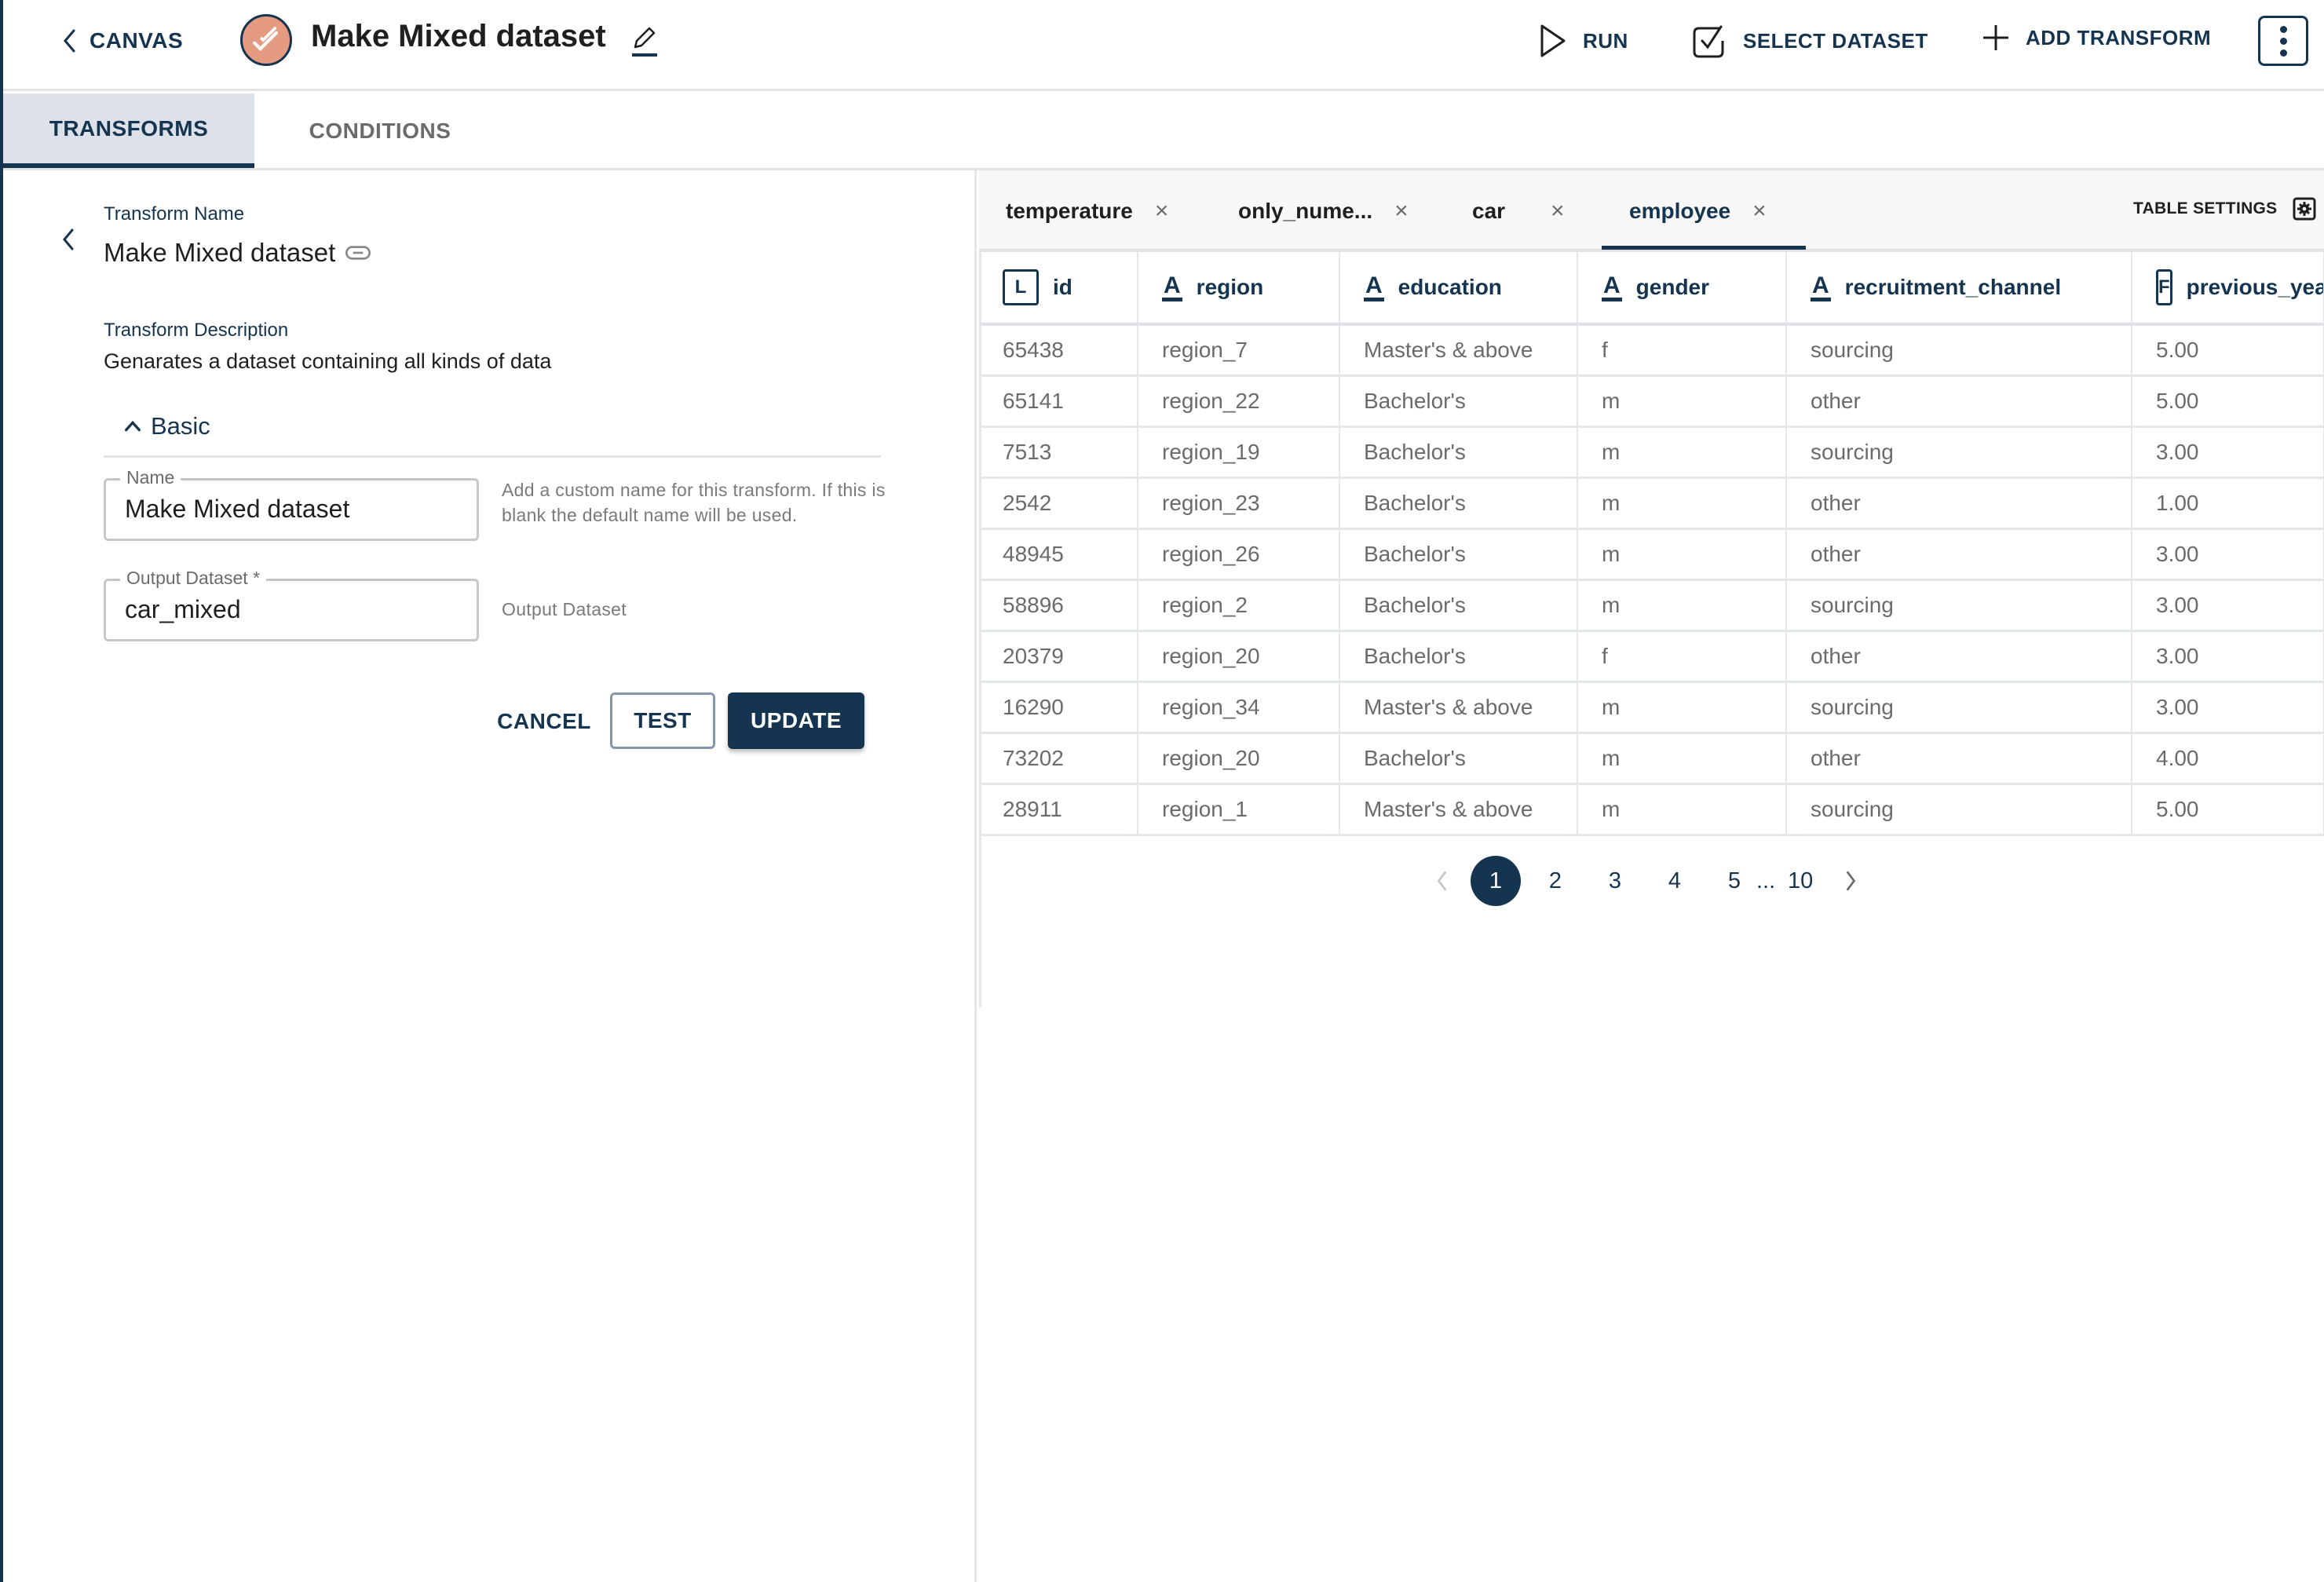  What do you see at coordinates (1239, 350) in the screenshot?
I see `table-cell-region: region_7` at bounding box center [1239, 350].